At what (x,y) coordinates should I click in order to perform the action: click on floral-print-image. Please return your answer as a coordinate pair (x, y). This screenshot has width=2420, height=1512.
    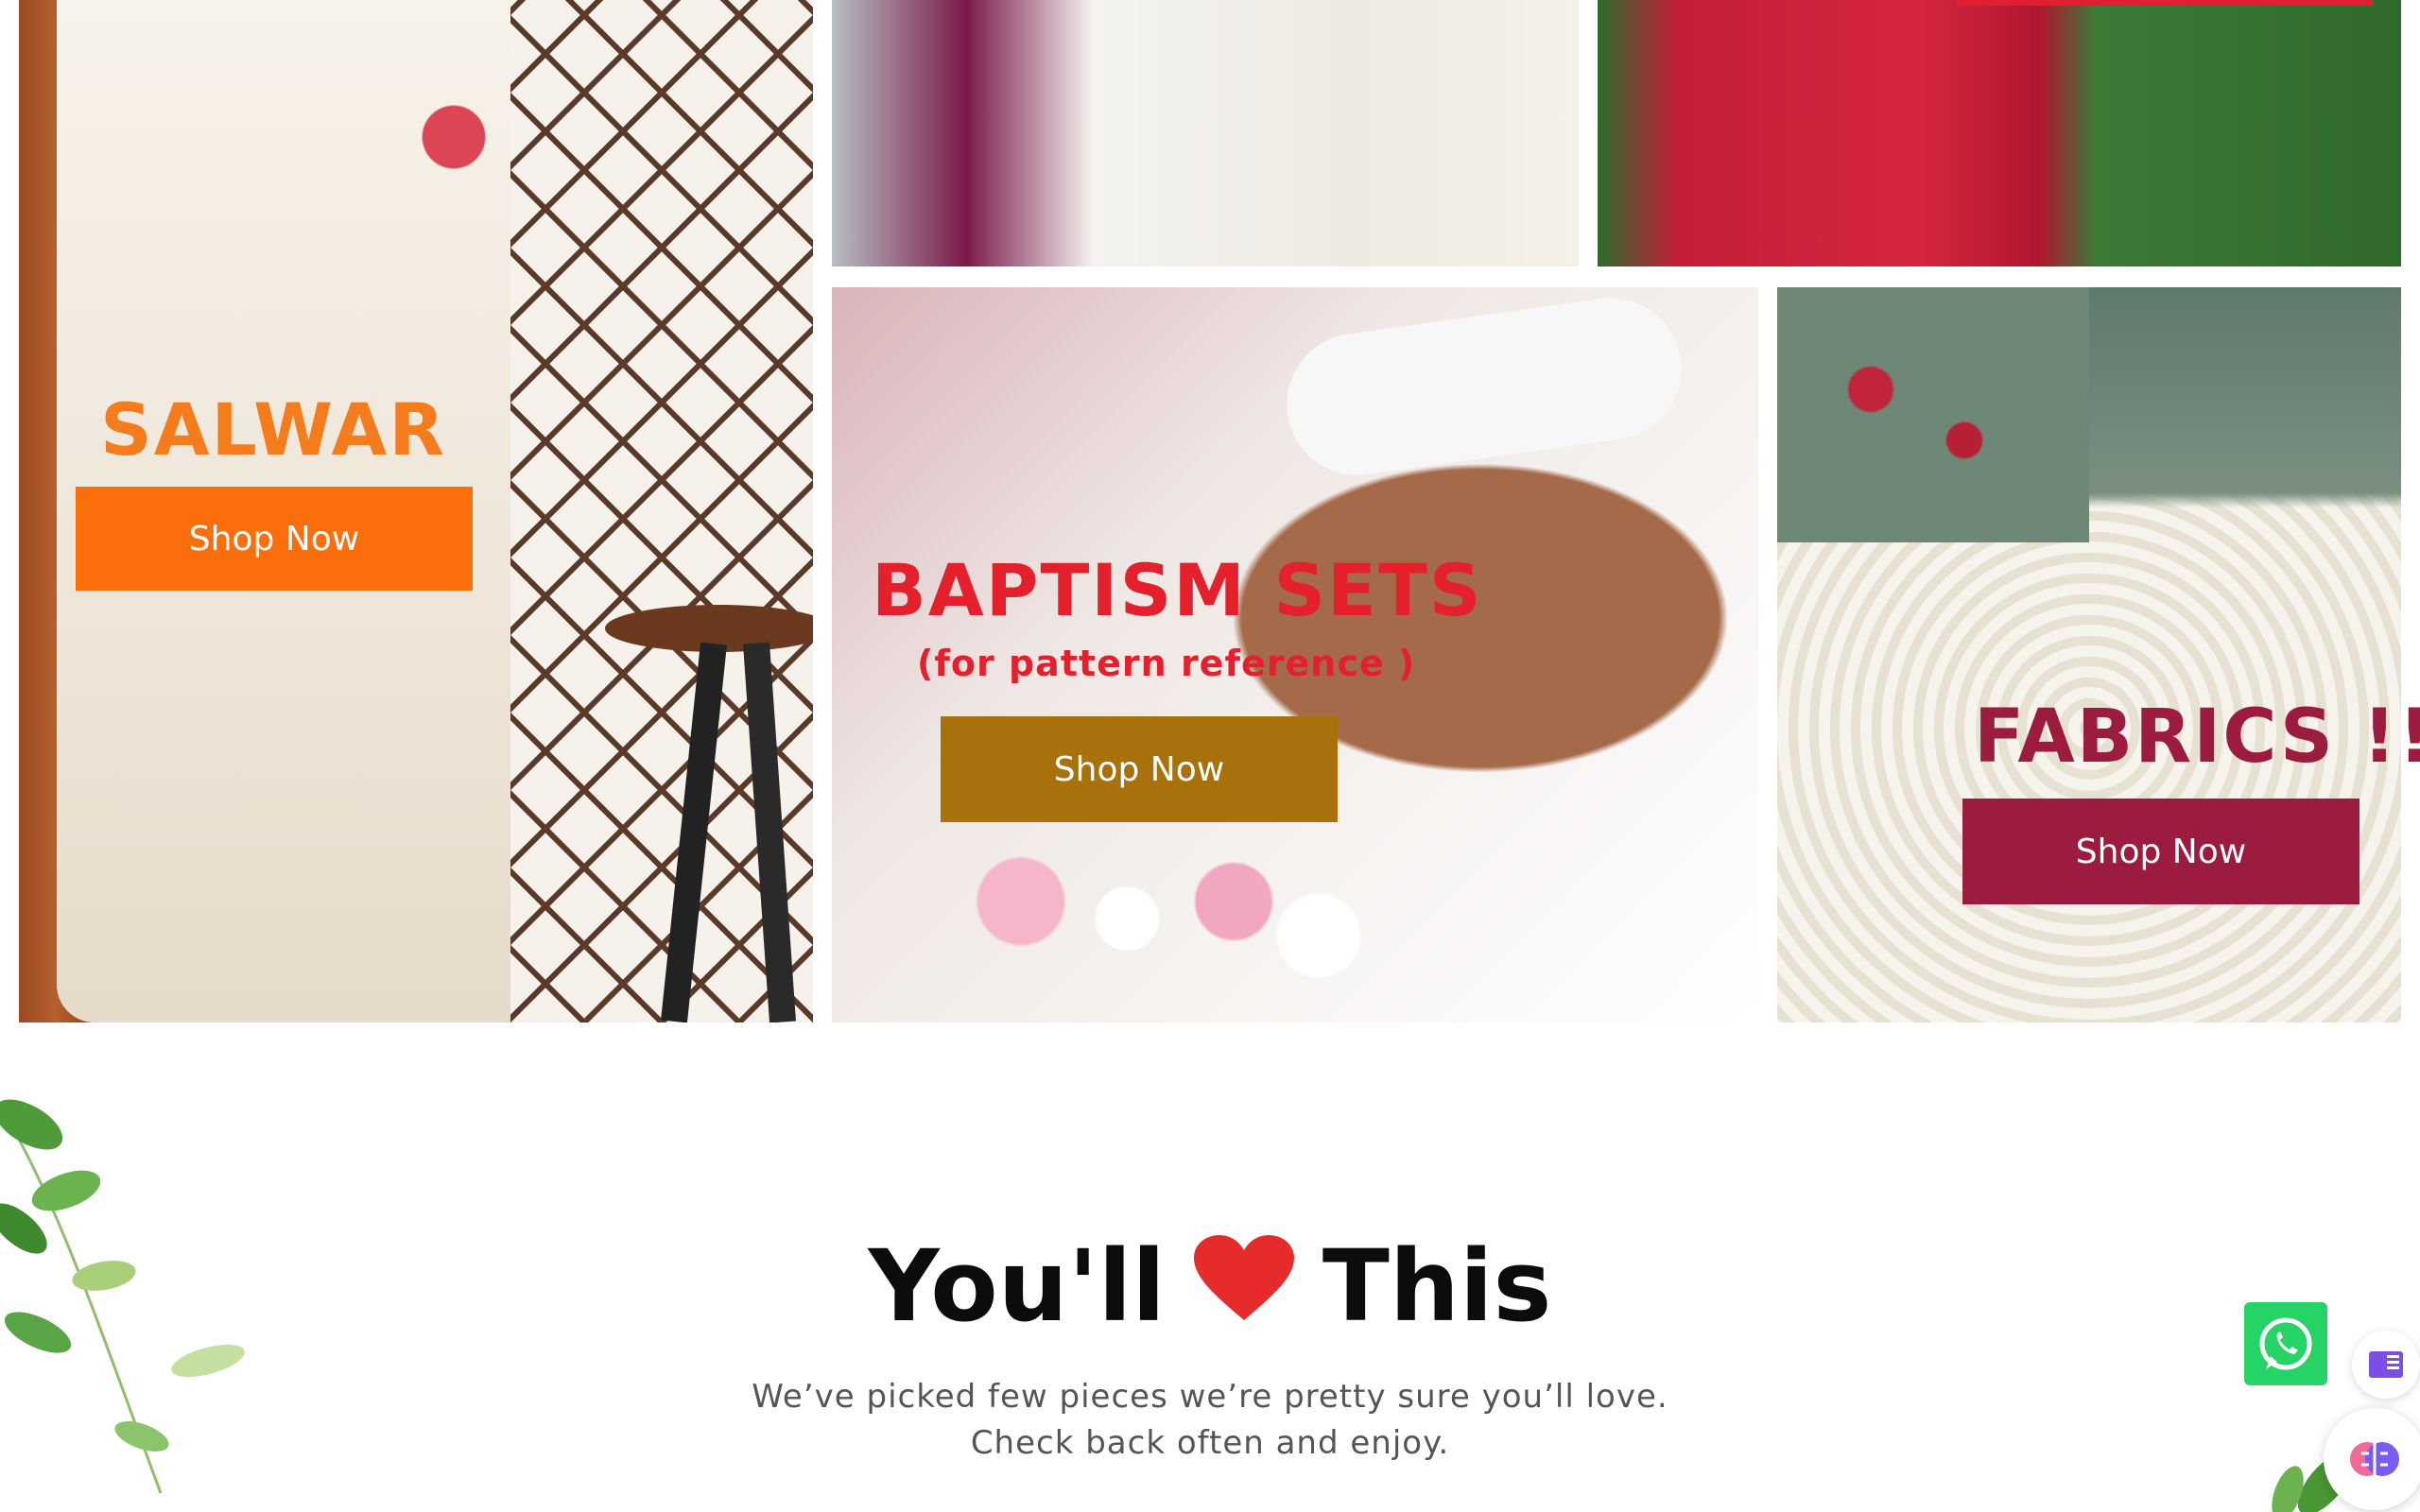
    Looking at the image, I should click on (1933, 414).